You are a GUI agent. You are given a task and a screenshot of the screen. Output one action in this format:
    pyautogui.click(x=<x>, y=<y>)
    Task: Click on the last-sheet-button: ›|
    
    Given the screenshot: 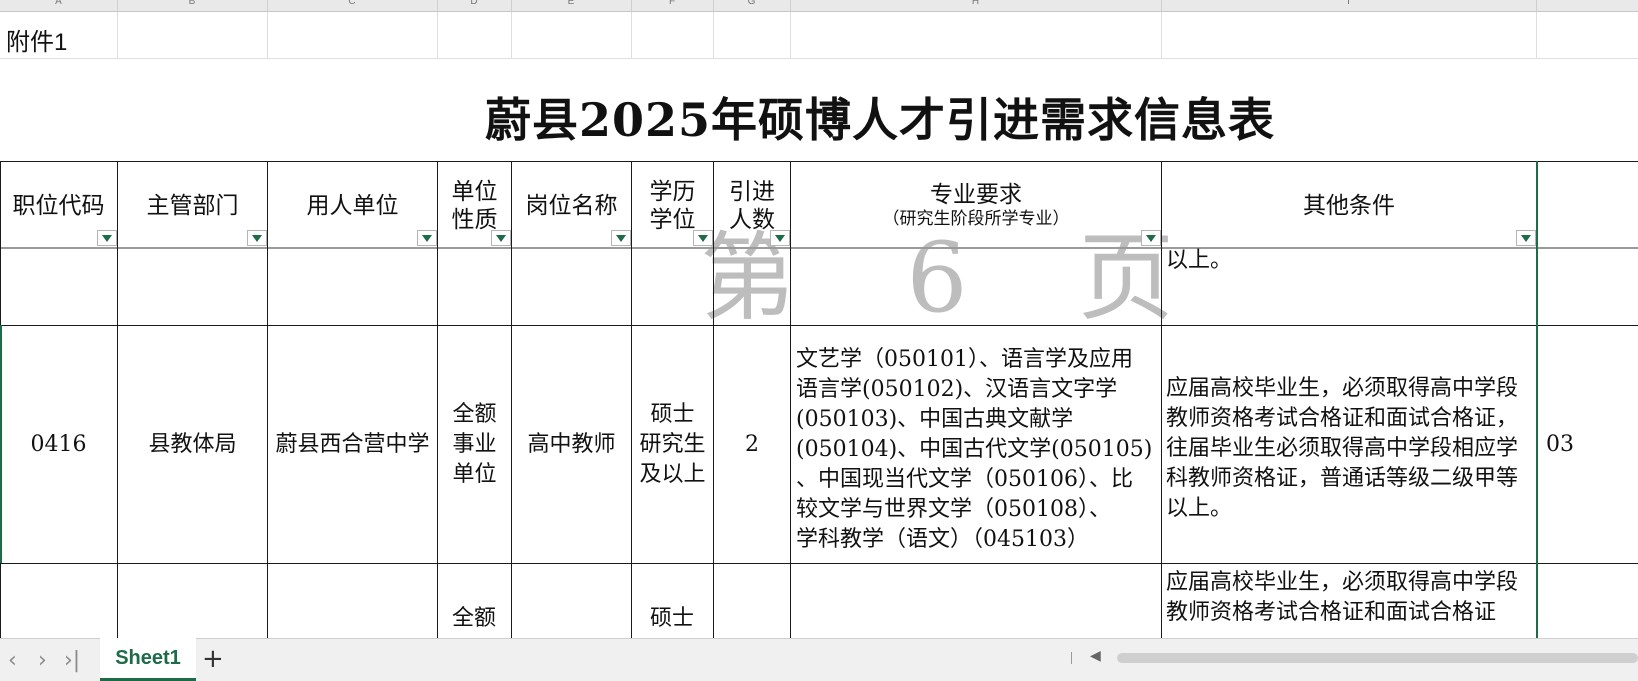 What is the action you would take?
    pyautogui.click(x=72, y=660)
    